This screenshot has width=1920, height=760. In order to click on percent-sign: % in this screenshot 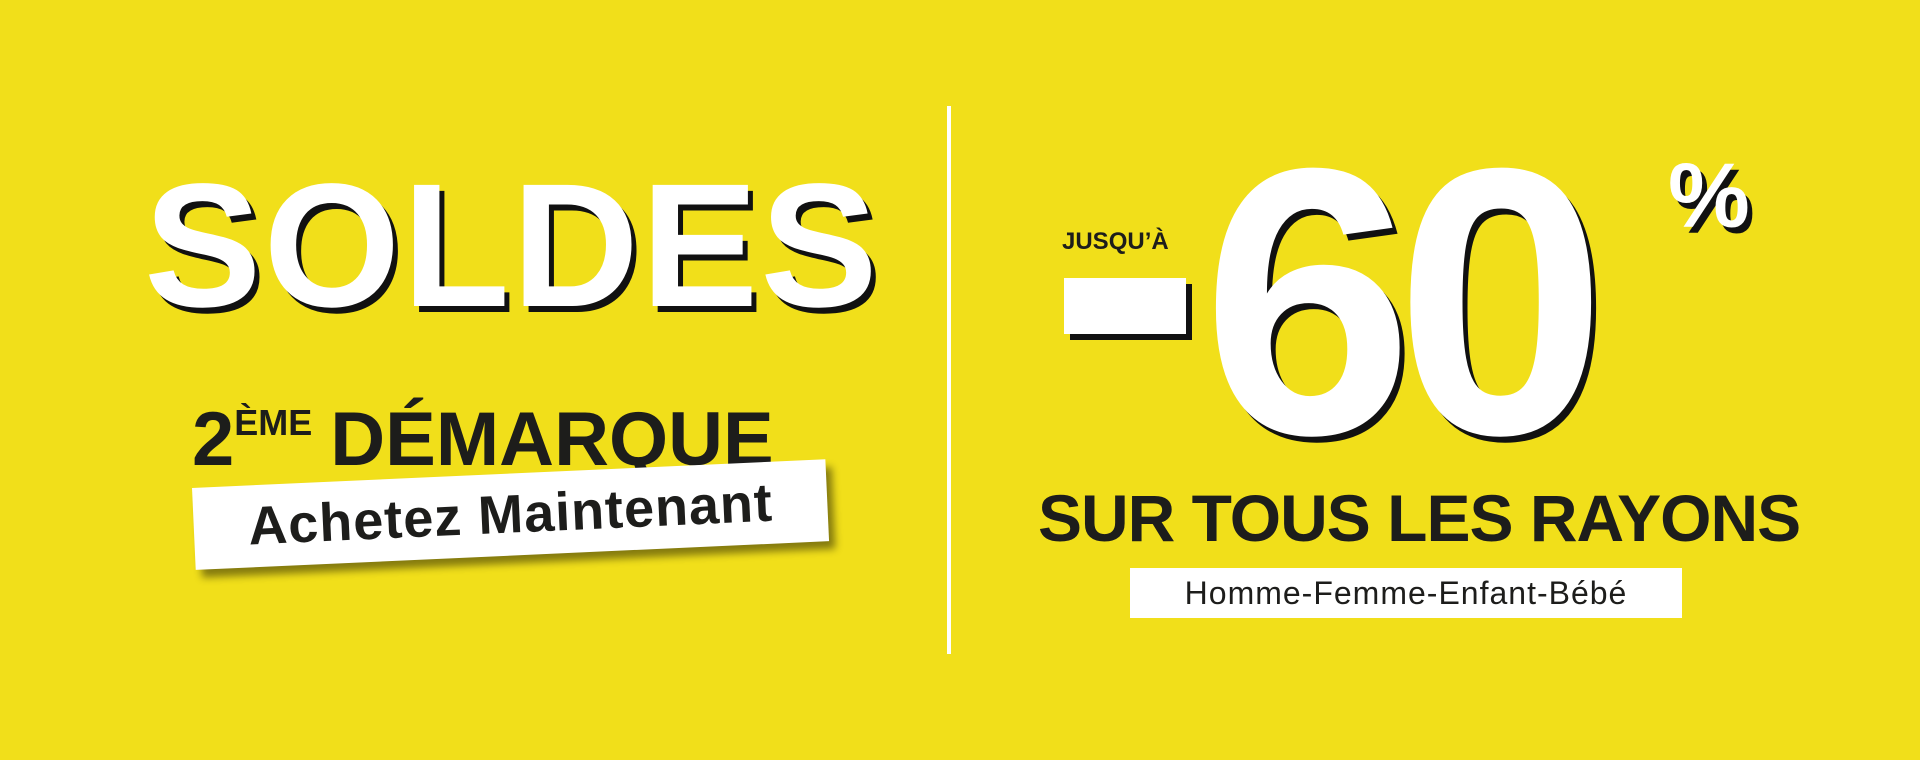, I will do `click(1709, 196)`.